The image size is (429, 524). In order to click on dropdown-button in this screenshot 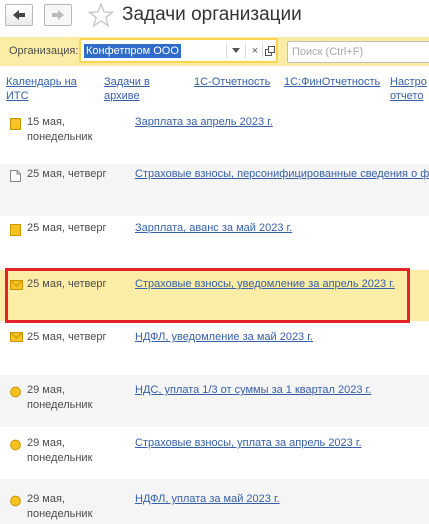, I will do `click(236, 50)`.